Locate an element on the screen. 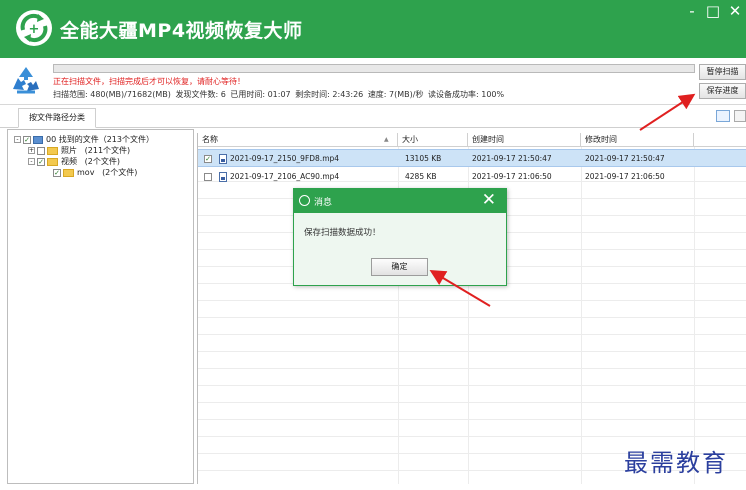 The width and height of the screenshot is (746, 490). file-name-cell: 2021-09-17_2150_9FD8.mp4 is located at coordinates (279, 159).